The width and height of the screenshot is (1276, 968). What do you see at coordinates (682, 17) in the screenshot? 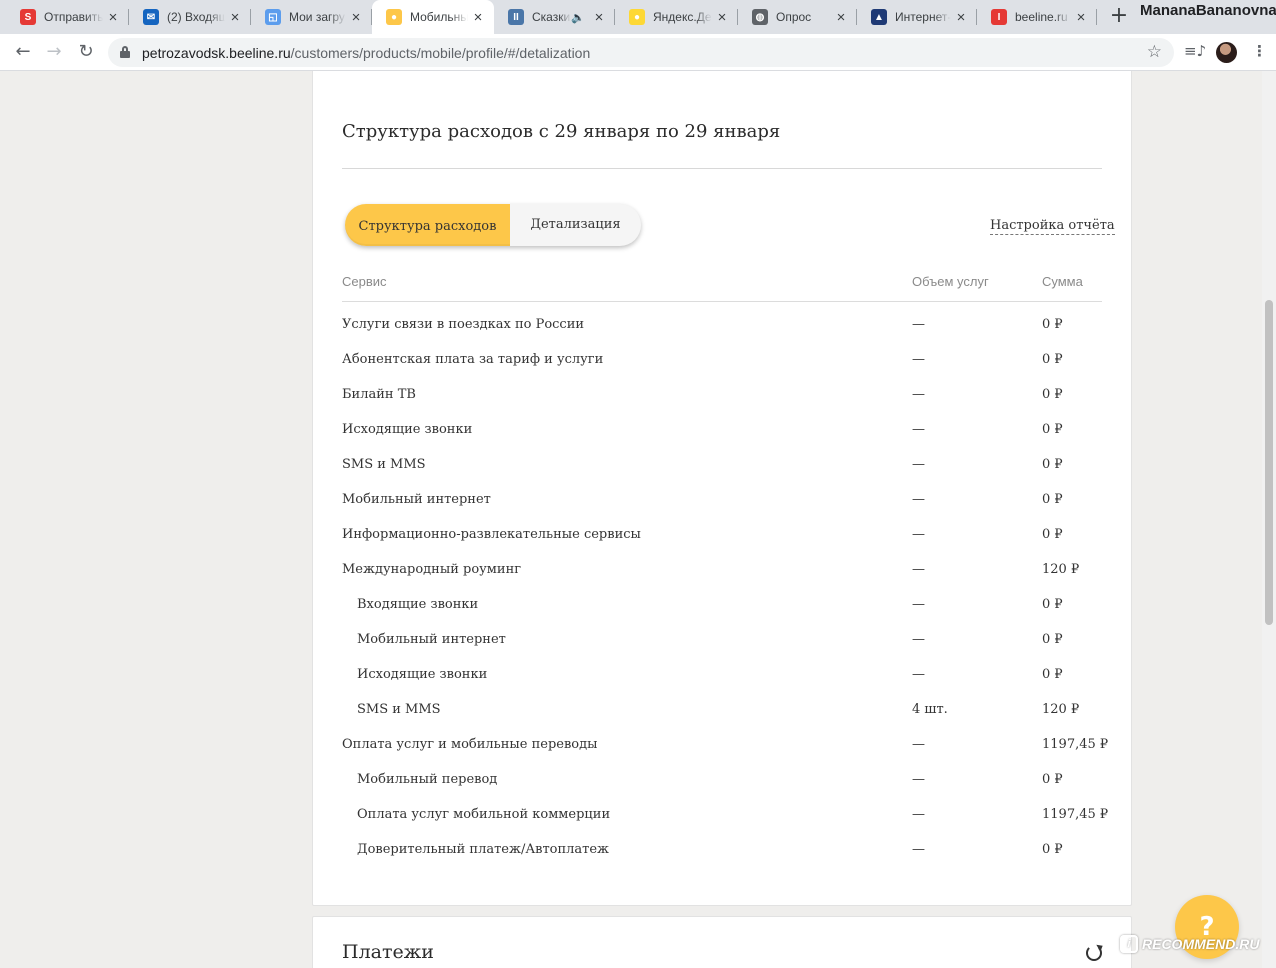
I see `tab-title: Яндекс.Де` at bounding box center [682, 17].